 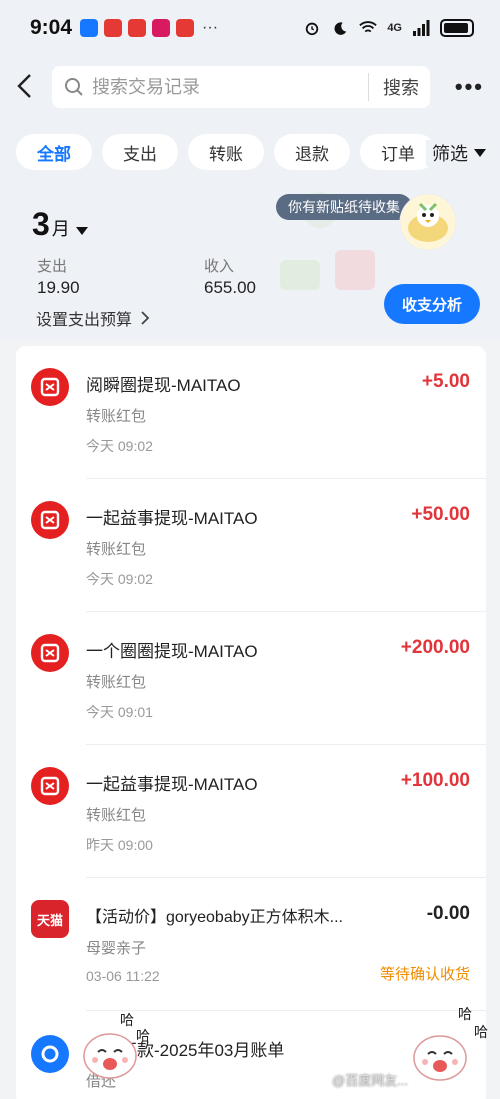 What do you see at coordinates (163, 385) in the screenshot?
I see `transaction-title: 阅瞬圈提现-MAITAO` at bounding box center [163, 385].